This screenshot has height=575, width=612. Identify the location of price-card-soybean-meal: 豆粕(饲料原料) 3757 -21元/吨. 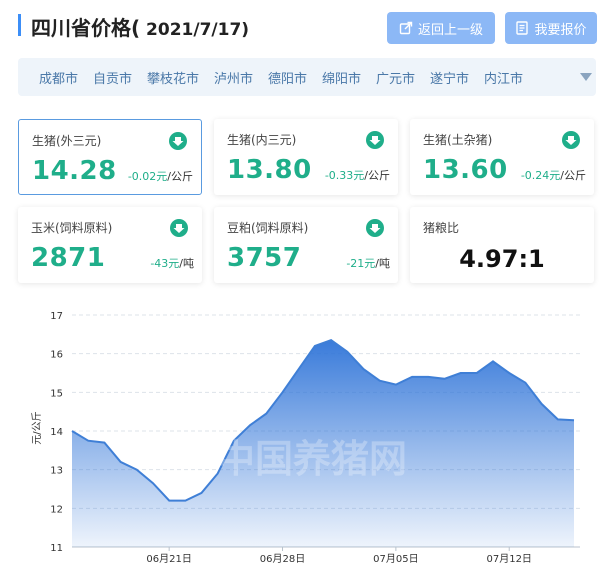
(306, 245).